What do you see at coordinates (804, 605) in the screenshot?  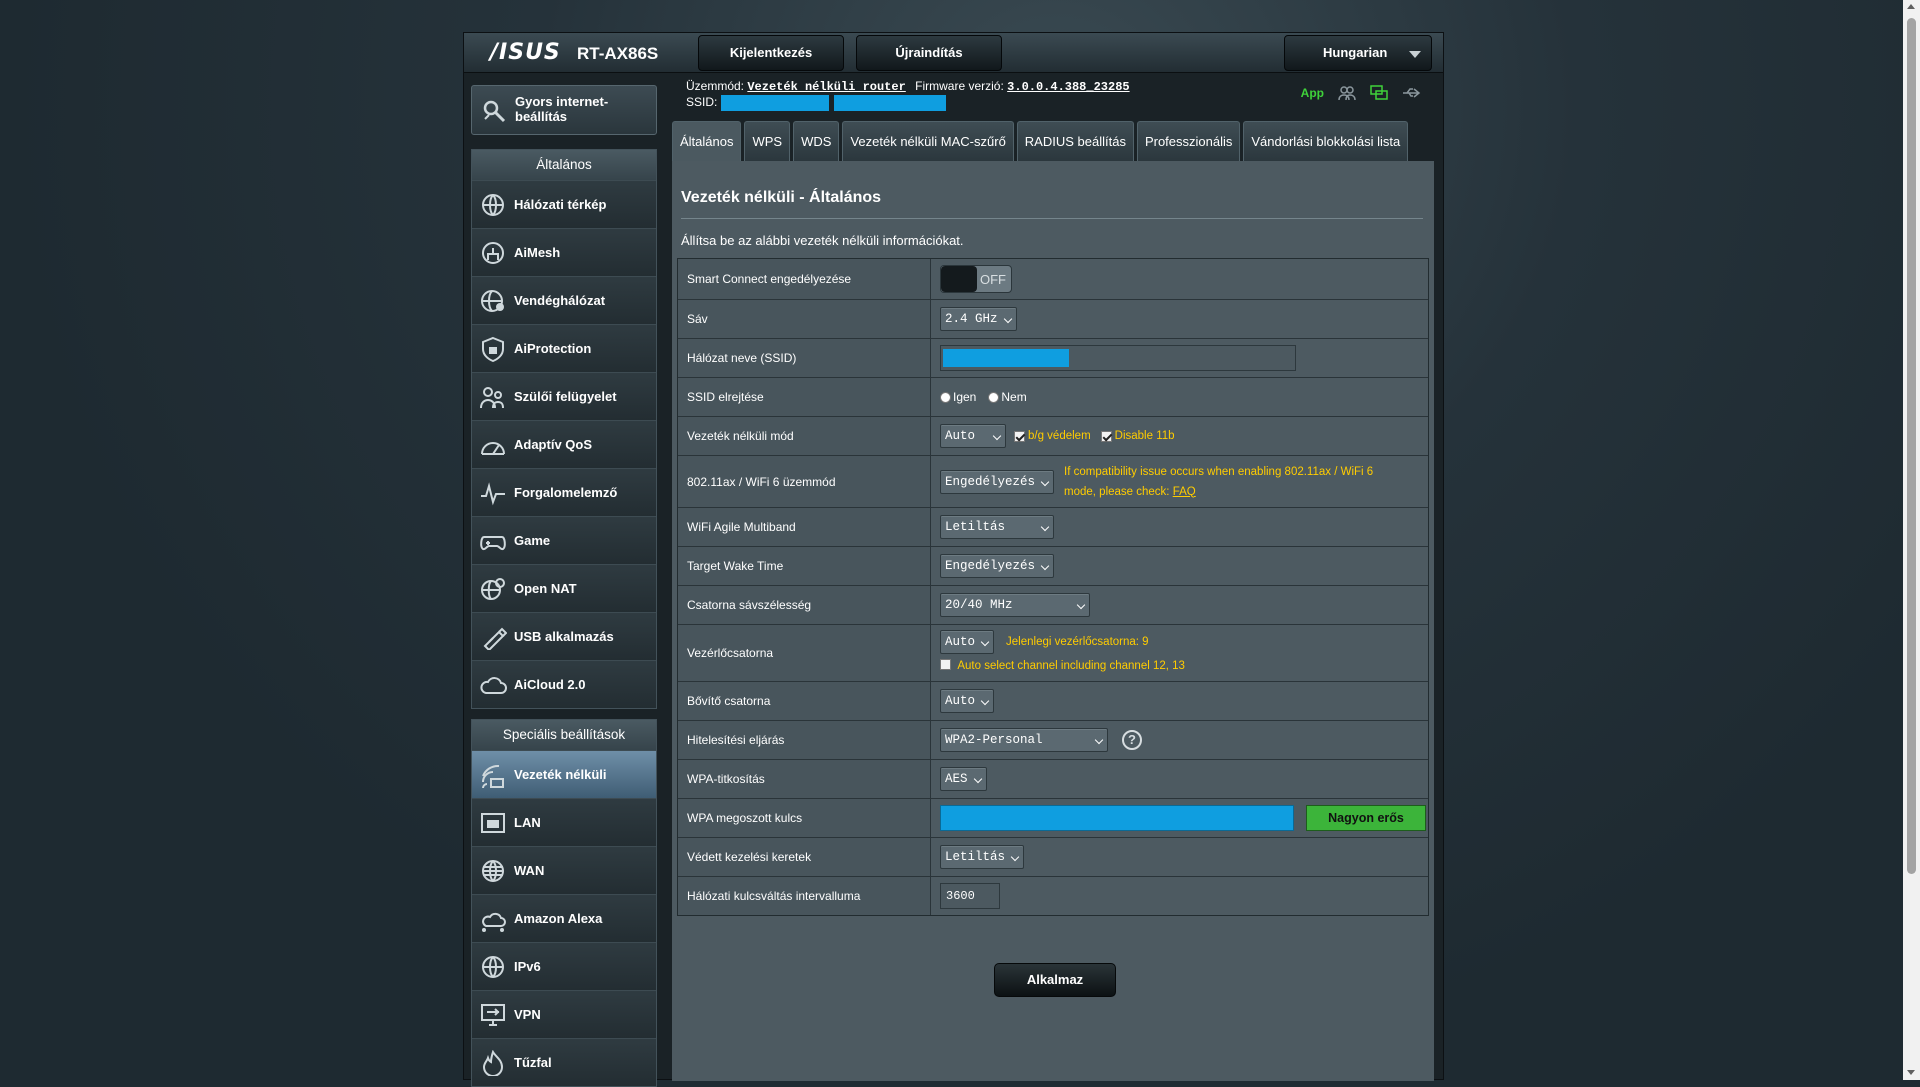 I see `bandwidth-label: Csatorna sávszélesség` at bounding box center [804, 605].